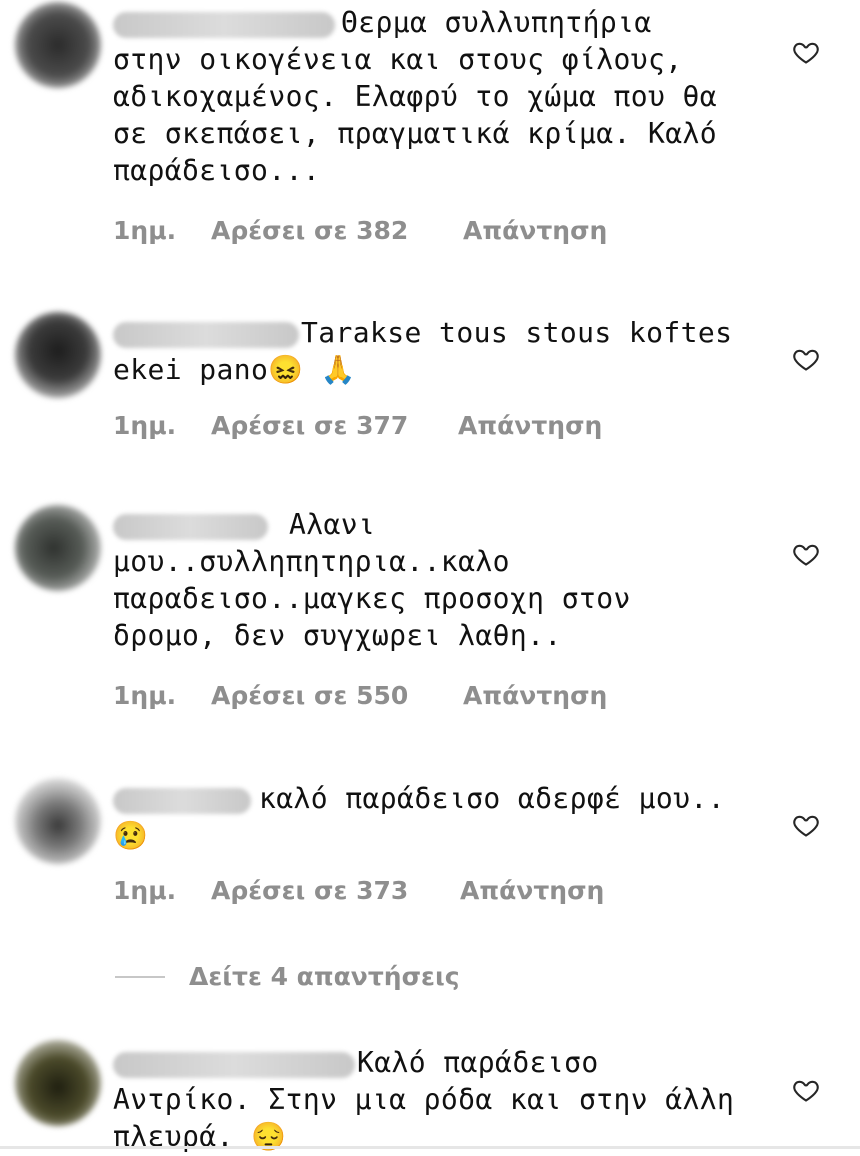 This screenshot has height=1156, width=860. I want to click on like-count-link: Αρέσει σε 373, so click(335, 890).